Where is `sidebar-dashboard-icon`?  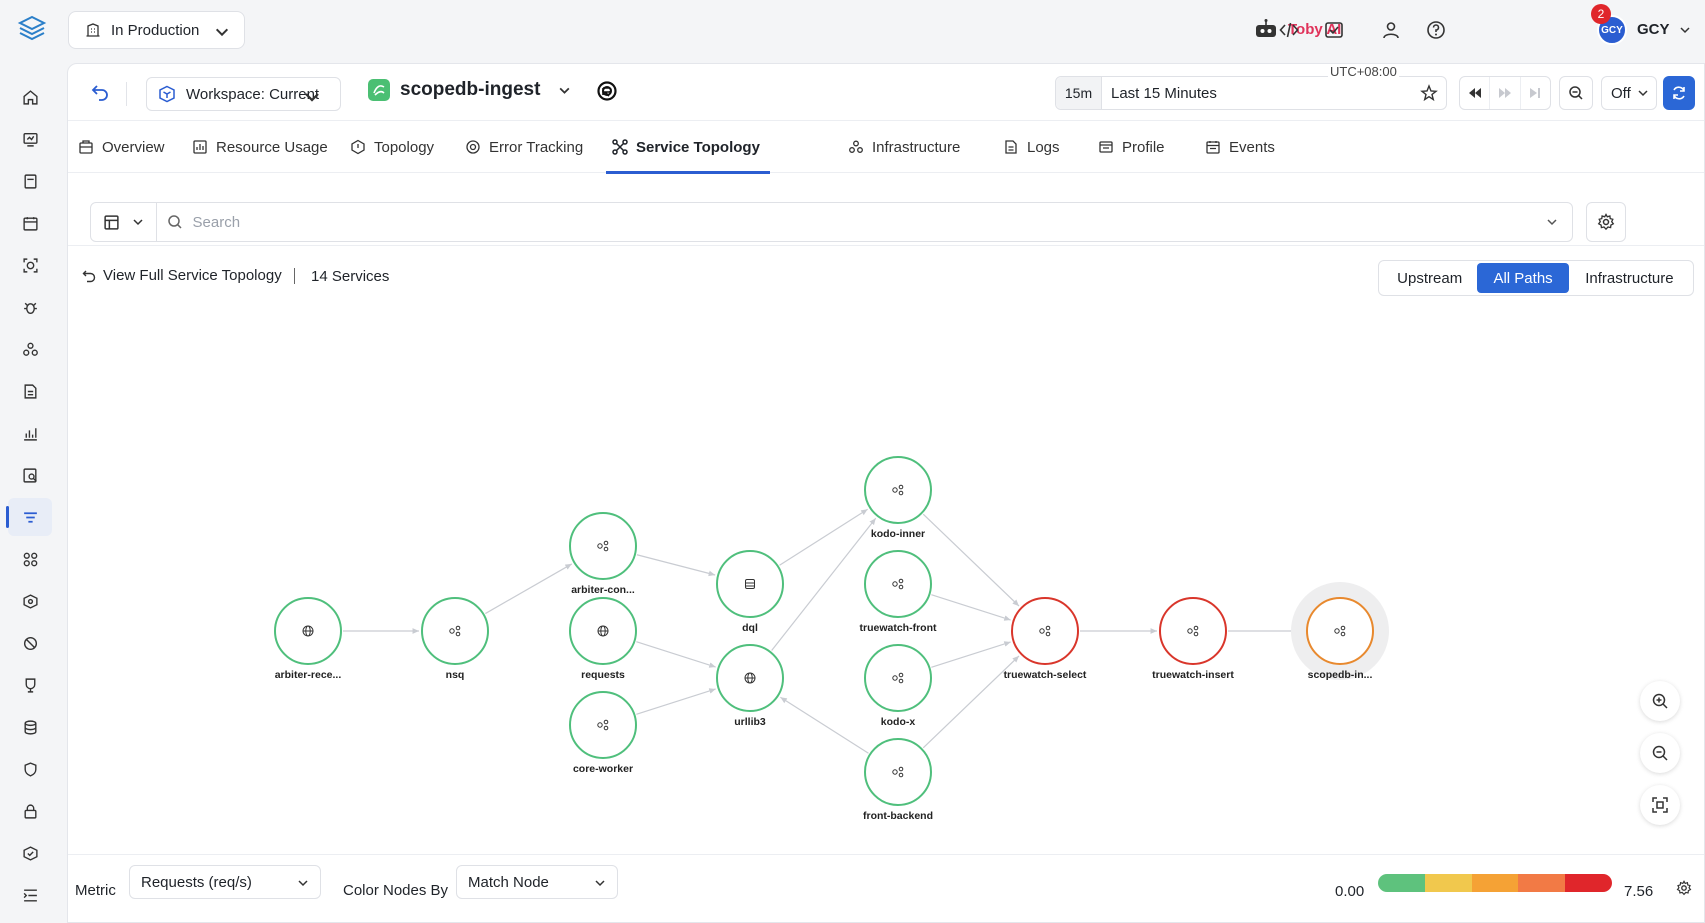
sidebar-dashboard-icon is located at coordinates (30, 139).